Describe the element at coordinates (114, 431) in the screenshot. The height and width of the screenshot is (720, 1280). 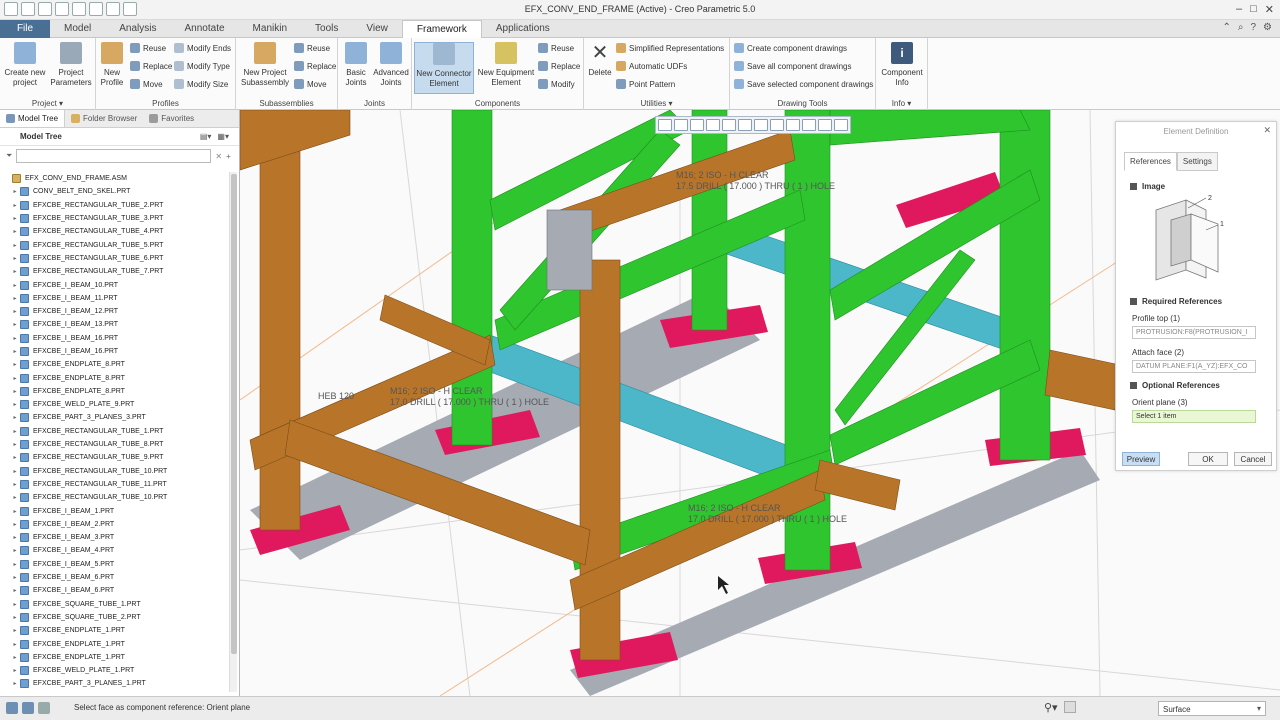
I see `tree-item: ▸ EFXCBE_RECTANGULAR_TUBE_1.PRT` at that location.